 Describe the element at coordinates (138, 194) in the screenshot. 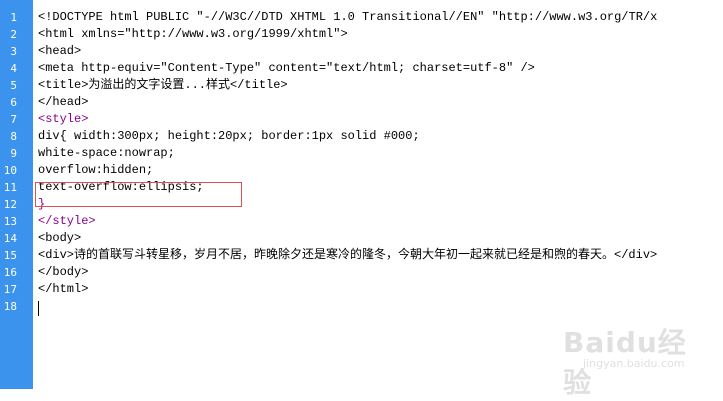

I see `highlight-annotation-box` at that location.